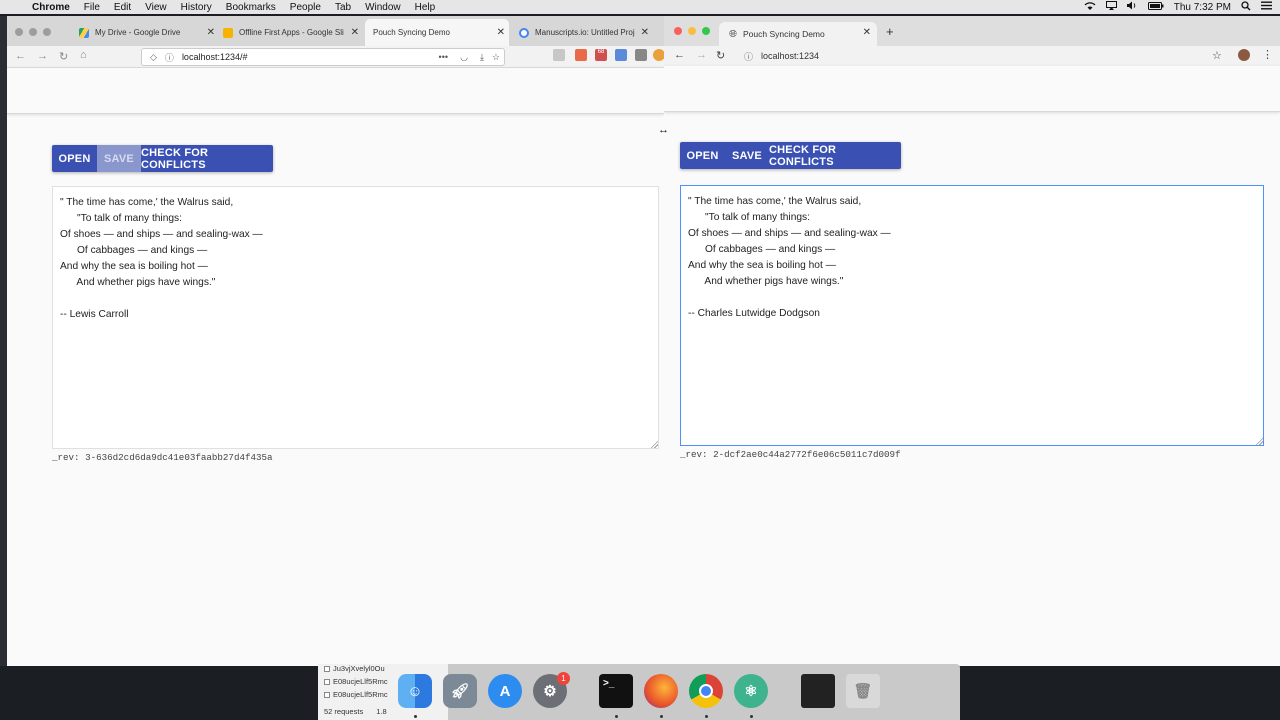  What do you see at coordinates (1267, 54) in the screenshot?
I see `menu-kebab-icon: ⋮` at bounding box center [1267, 54].